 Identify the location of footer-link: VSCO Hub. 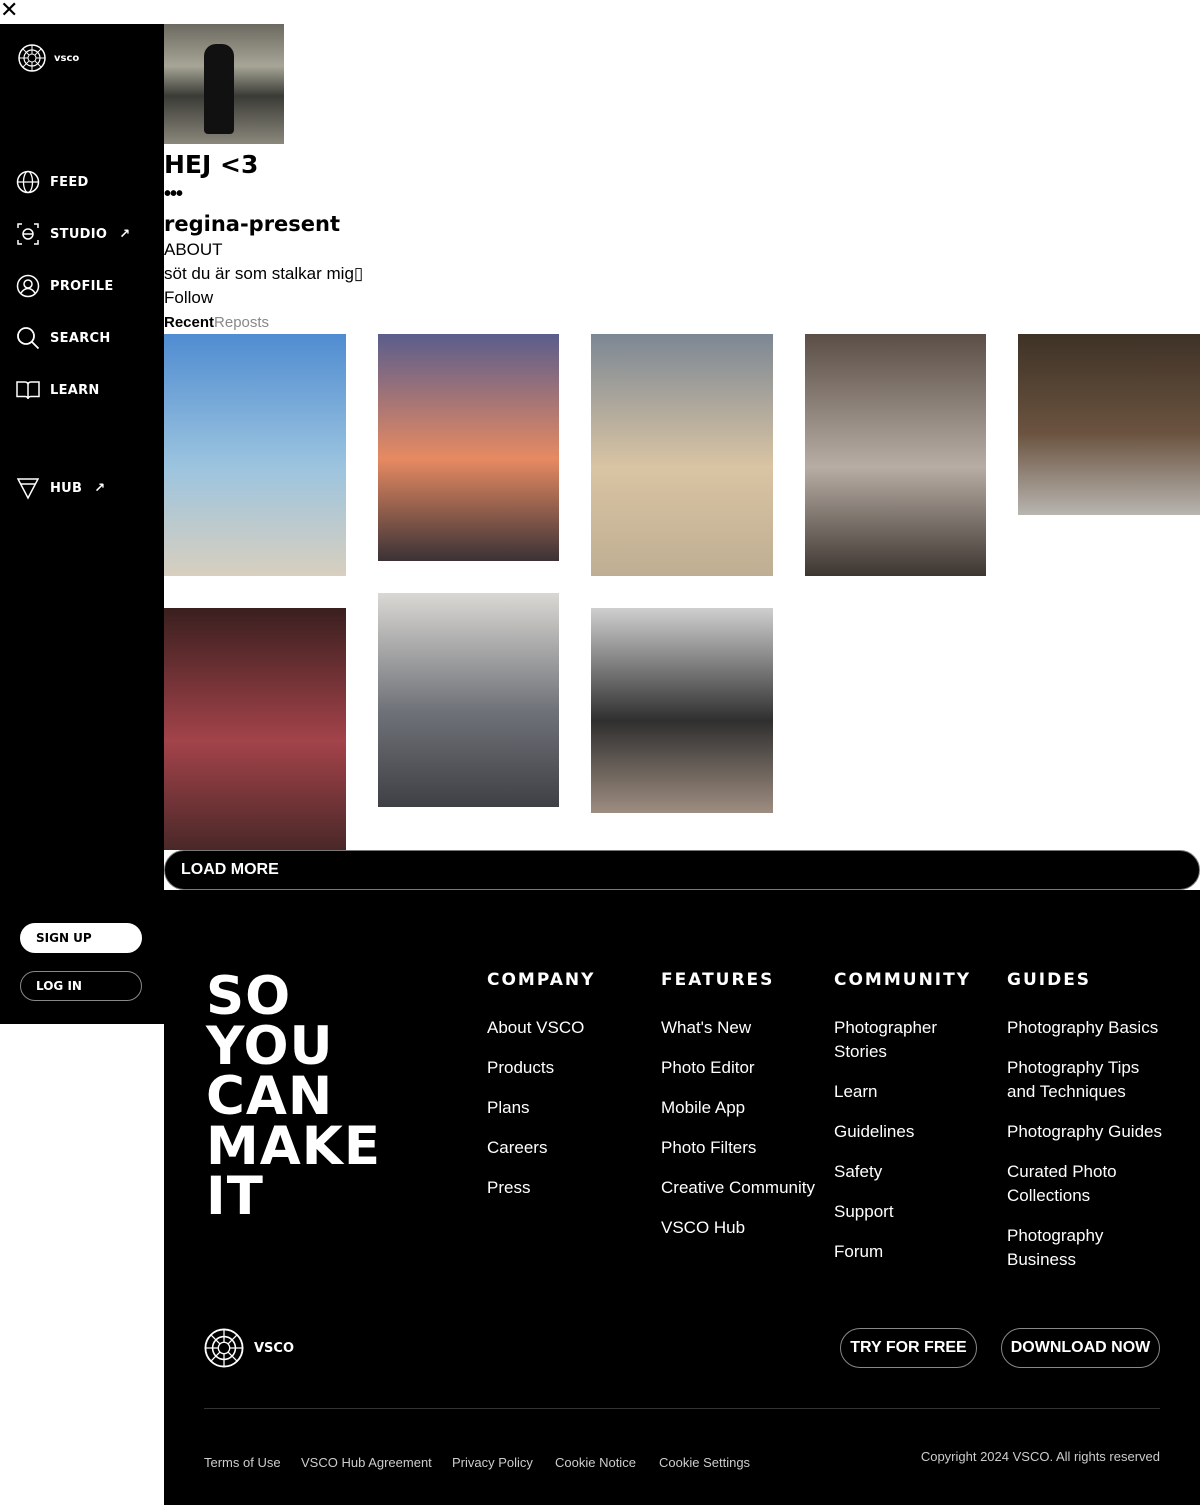
(746, 1228).